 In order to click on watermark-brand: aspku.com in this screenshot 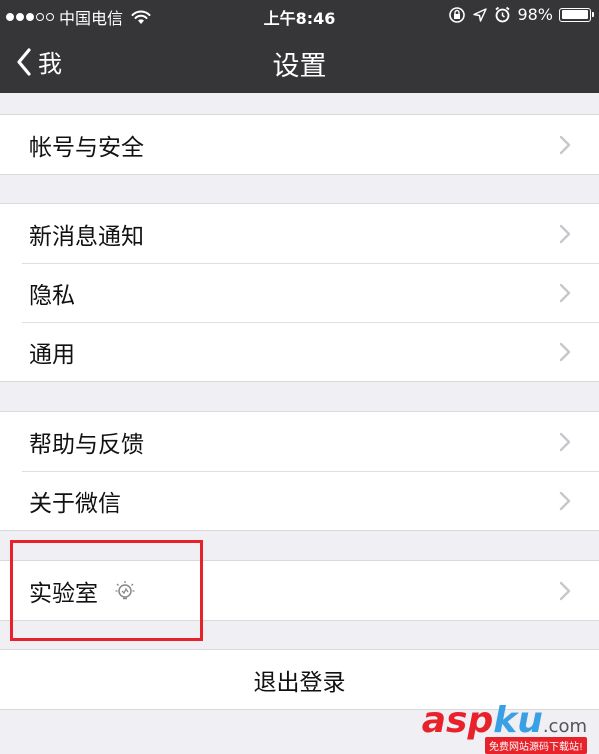, I will do `click(504, 720)`.